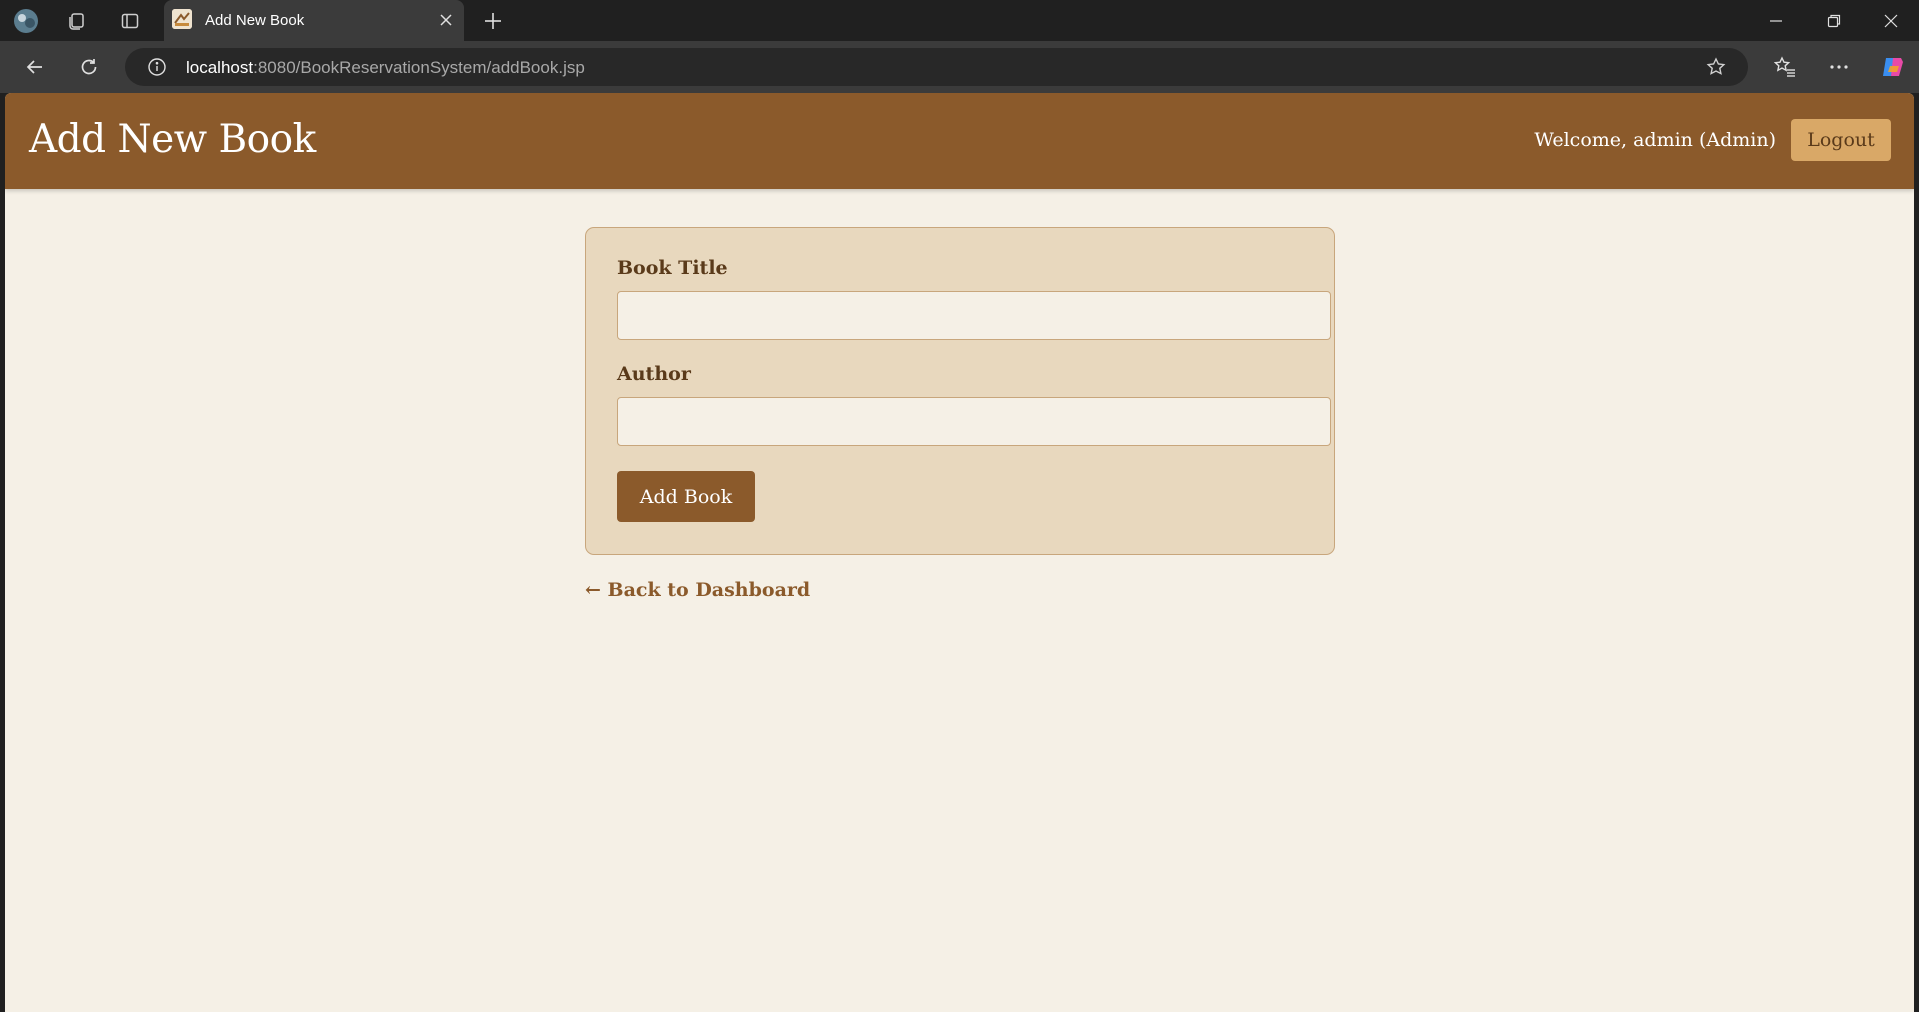  Describe the element at coordinates (1785, 67) in the screenshot. I see `favorites-icon` at that location.